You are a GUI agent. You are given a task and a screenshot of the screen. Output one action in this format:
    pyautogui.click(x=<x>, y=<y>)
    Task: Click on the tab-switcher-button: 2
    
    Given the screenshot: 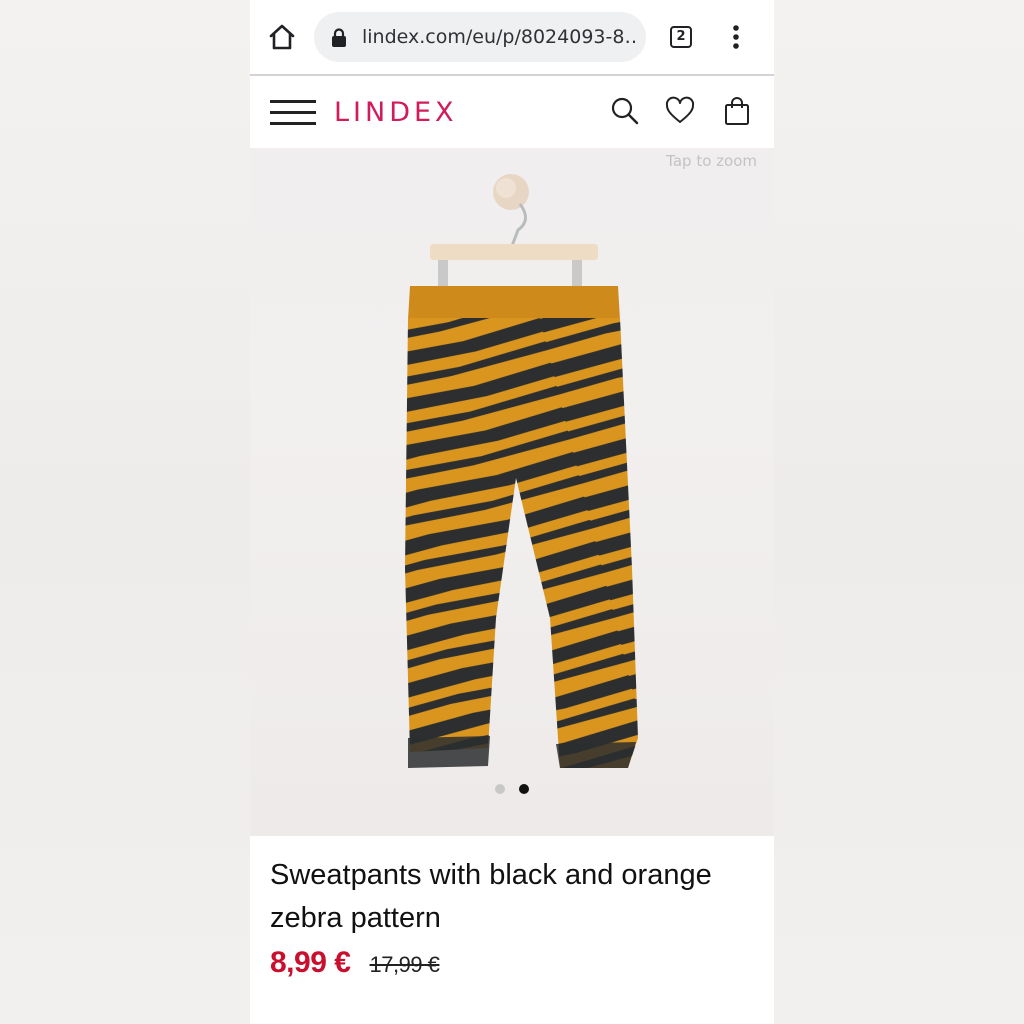 What is the action you would take?
    pyautogui.click(x=681, y=37)
    